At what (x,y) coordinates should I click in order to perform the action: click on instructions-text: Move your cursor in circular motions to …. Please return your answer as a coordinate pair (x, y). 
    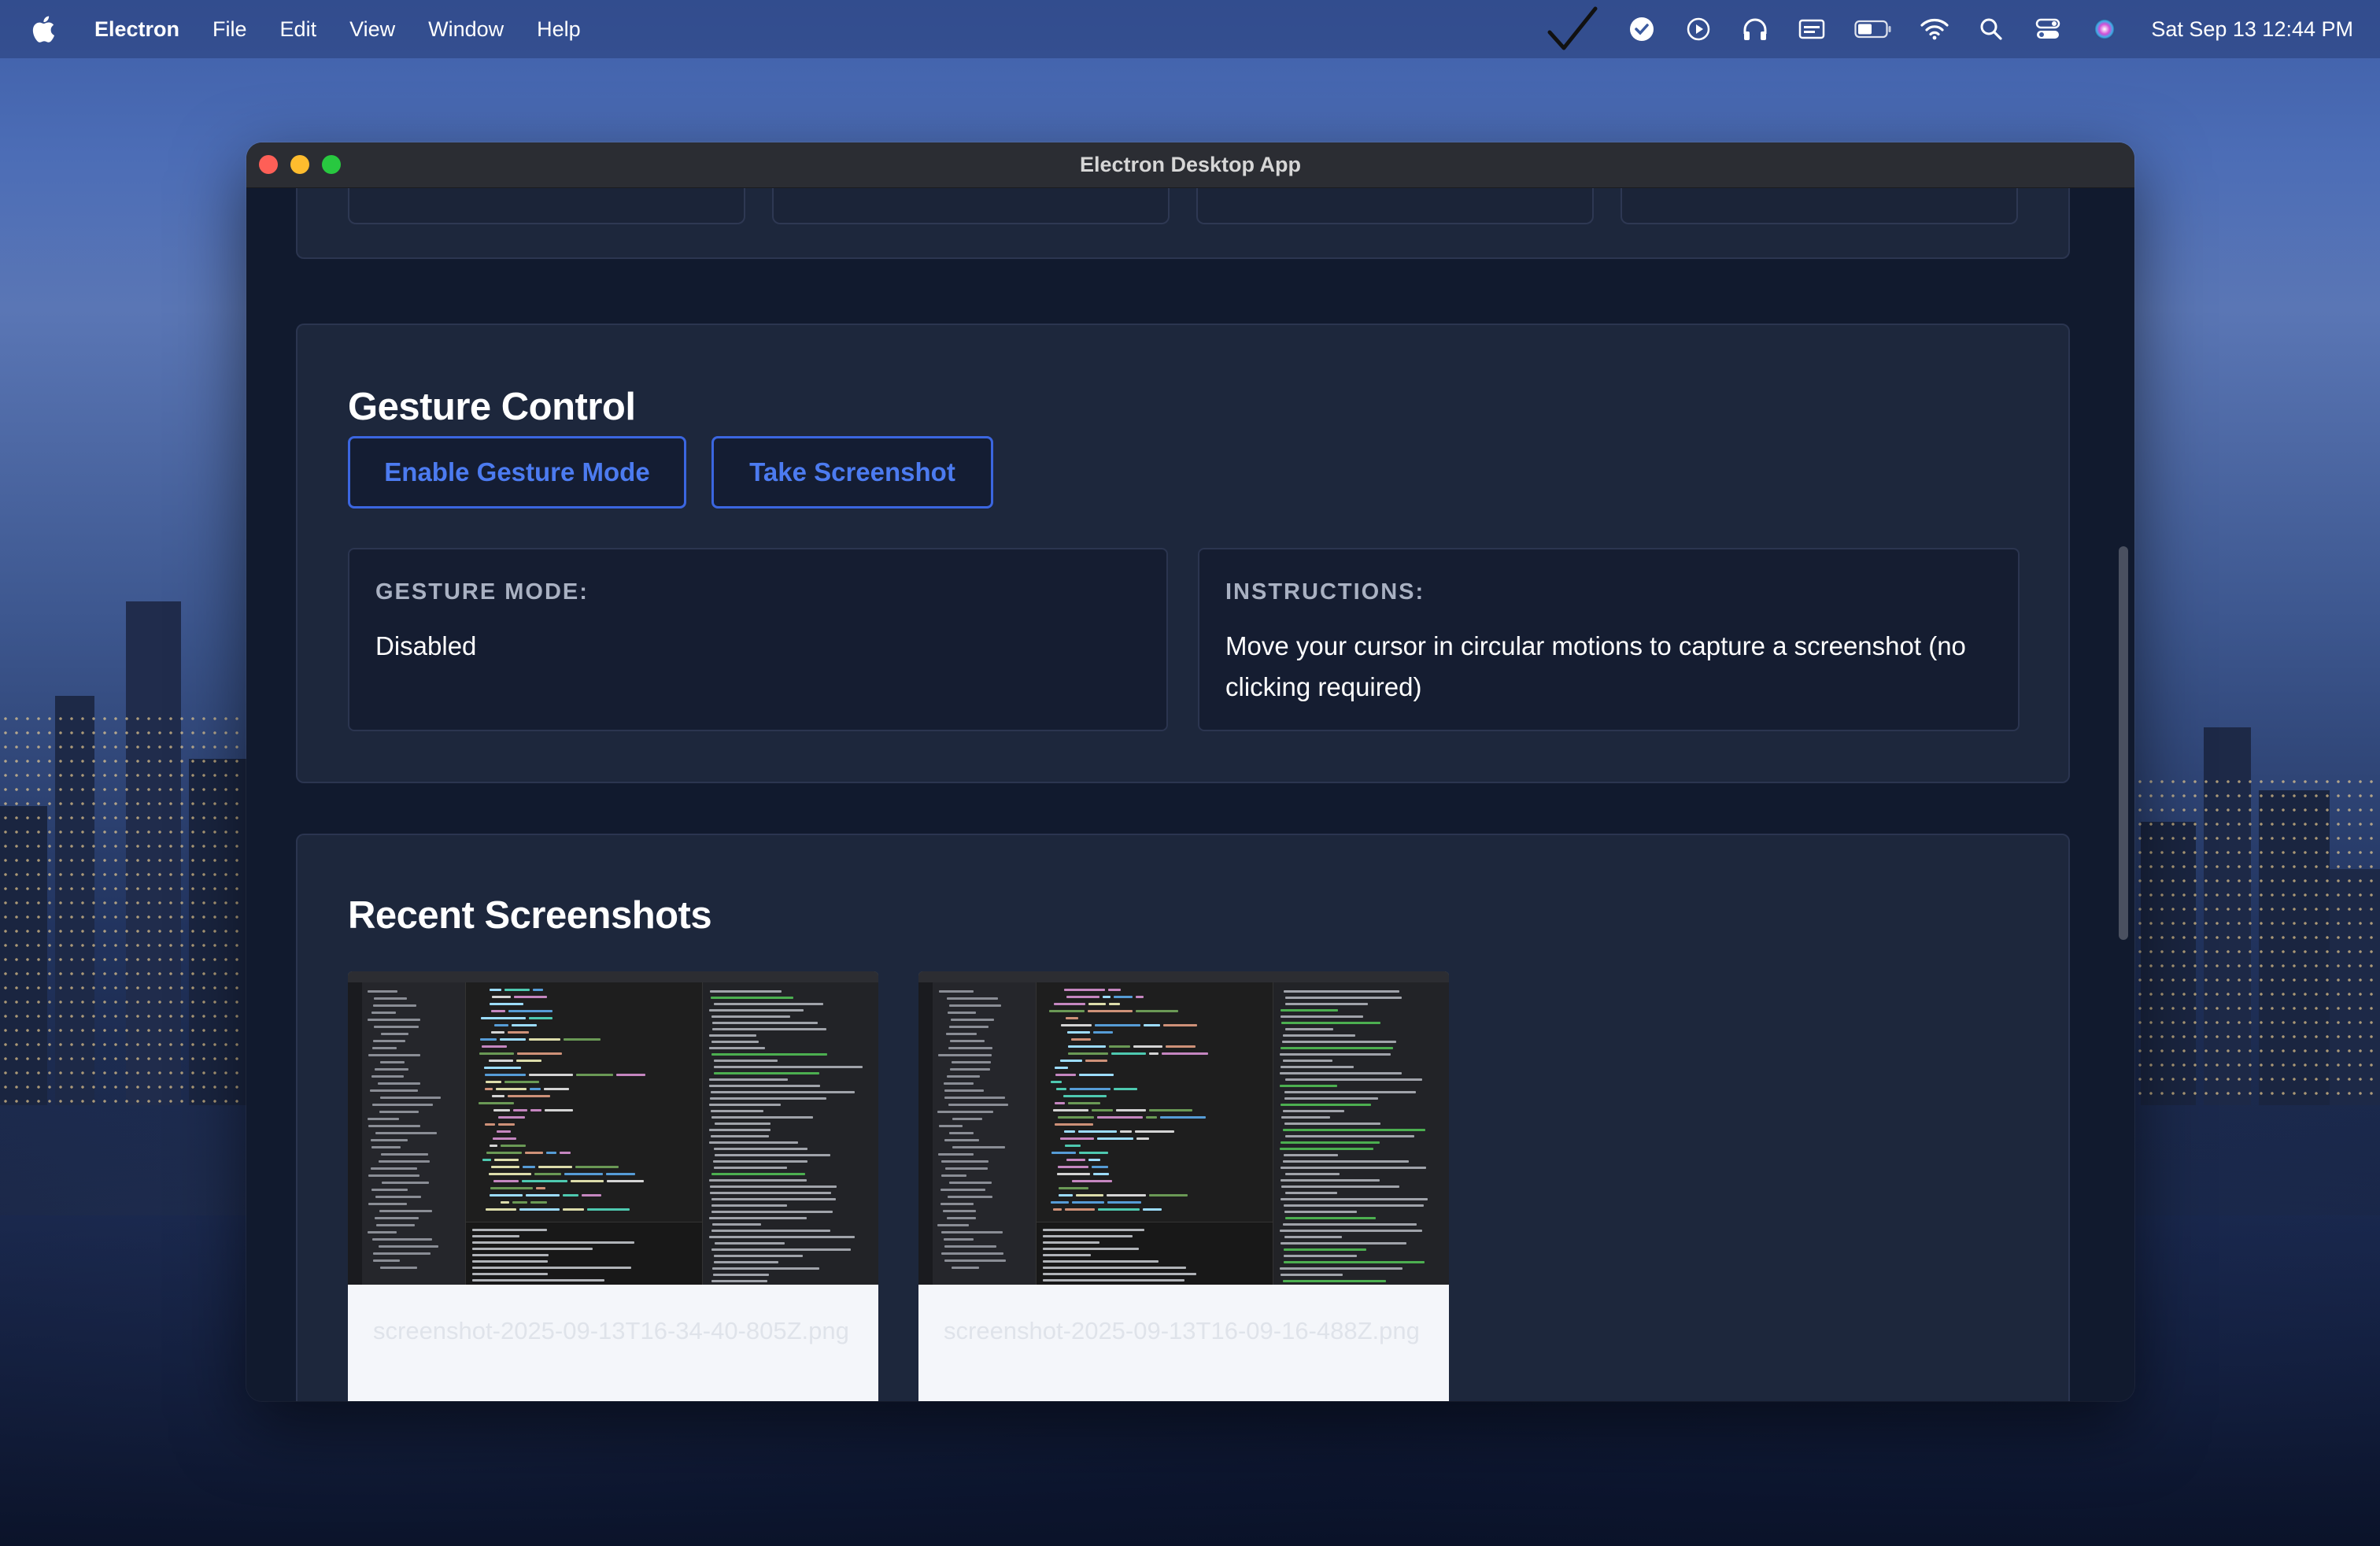
    Looking at the image, I should click on (1595, 666).